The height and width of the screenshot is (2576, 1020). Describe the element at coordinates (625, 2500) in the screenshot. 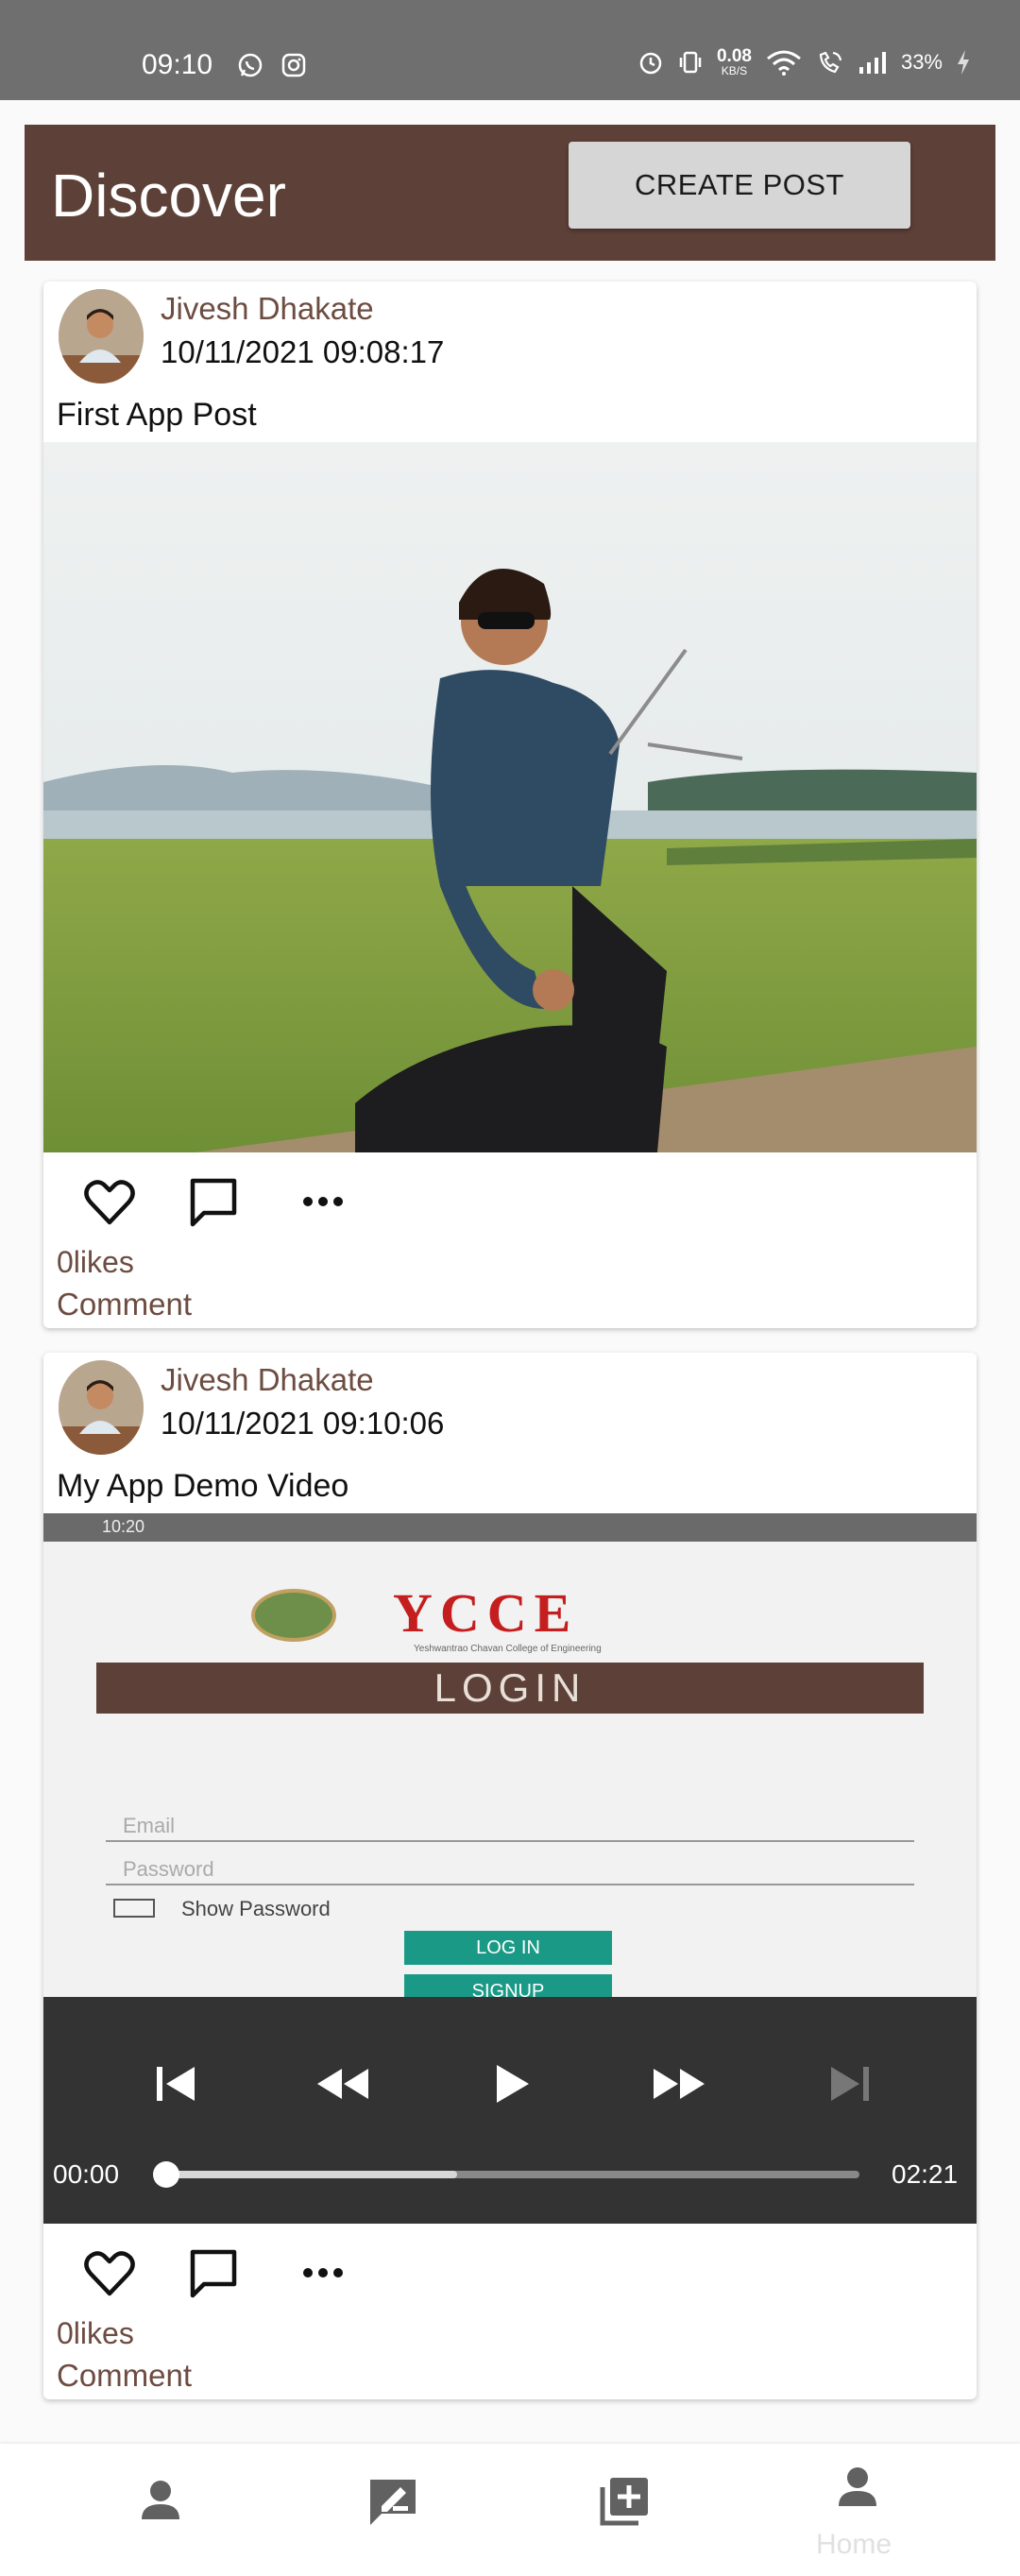

I see `nav-add-post-icon` at that location.